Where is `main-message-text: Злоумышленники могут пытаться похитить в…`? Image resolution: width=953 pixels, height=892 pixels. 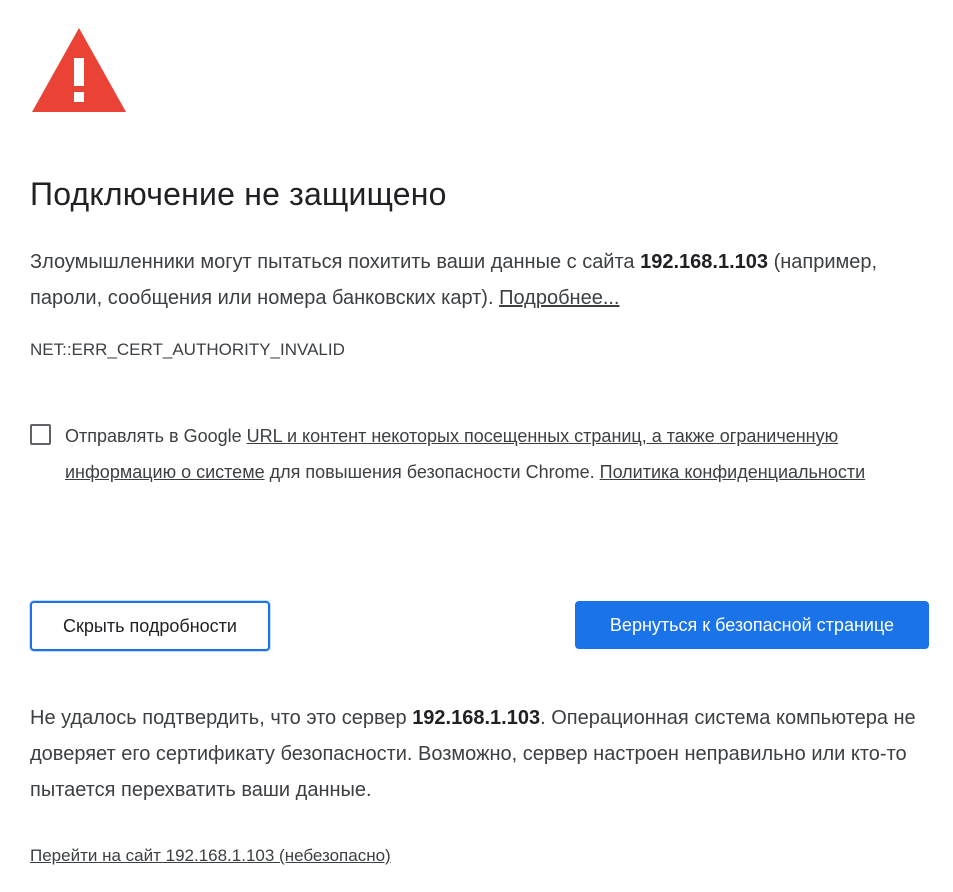
main-message-text: Злоумышленники могут пытаться похитить в… is located at coordinates (335, 262).